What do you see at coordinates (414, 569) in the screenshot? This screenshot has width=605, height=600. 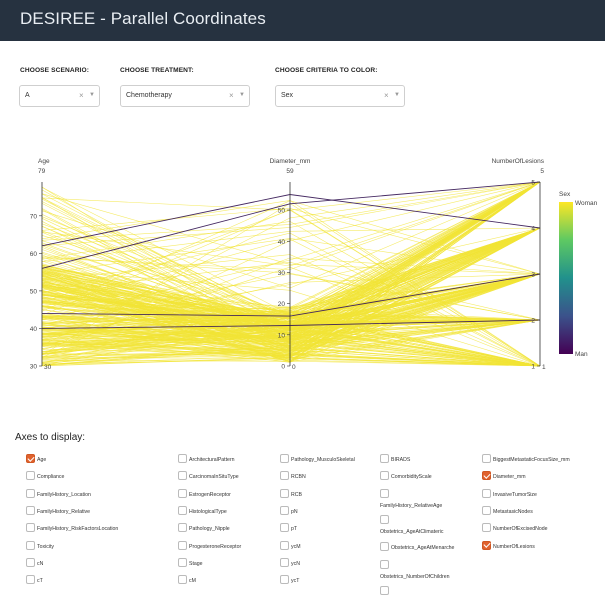 I see `axis-option: Obstetrics_NumberOfChildren` at bounding box center [414, 569].